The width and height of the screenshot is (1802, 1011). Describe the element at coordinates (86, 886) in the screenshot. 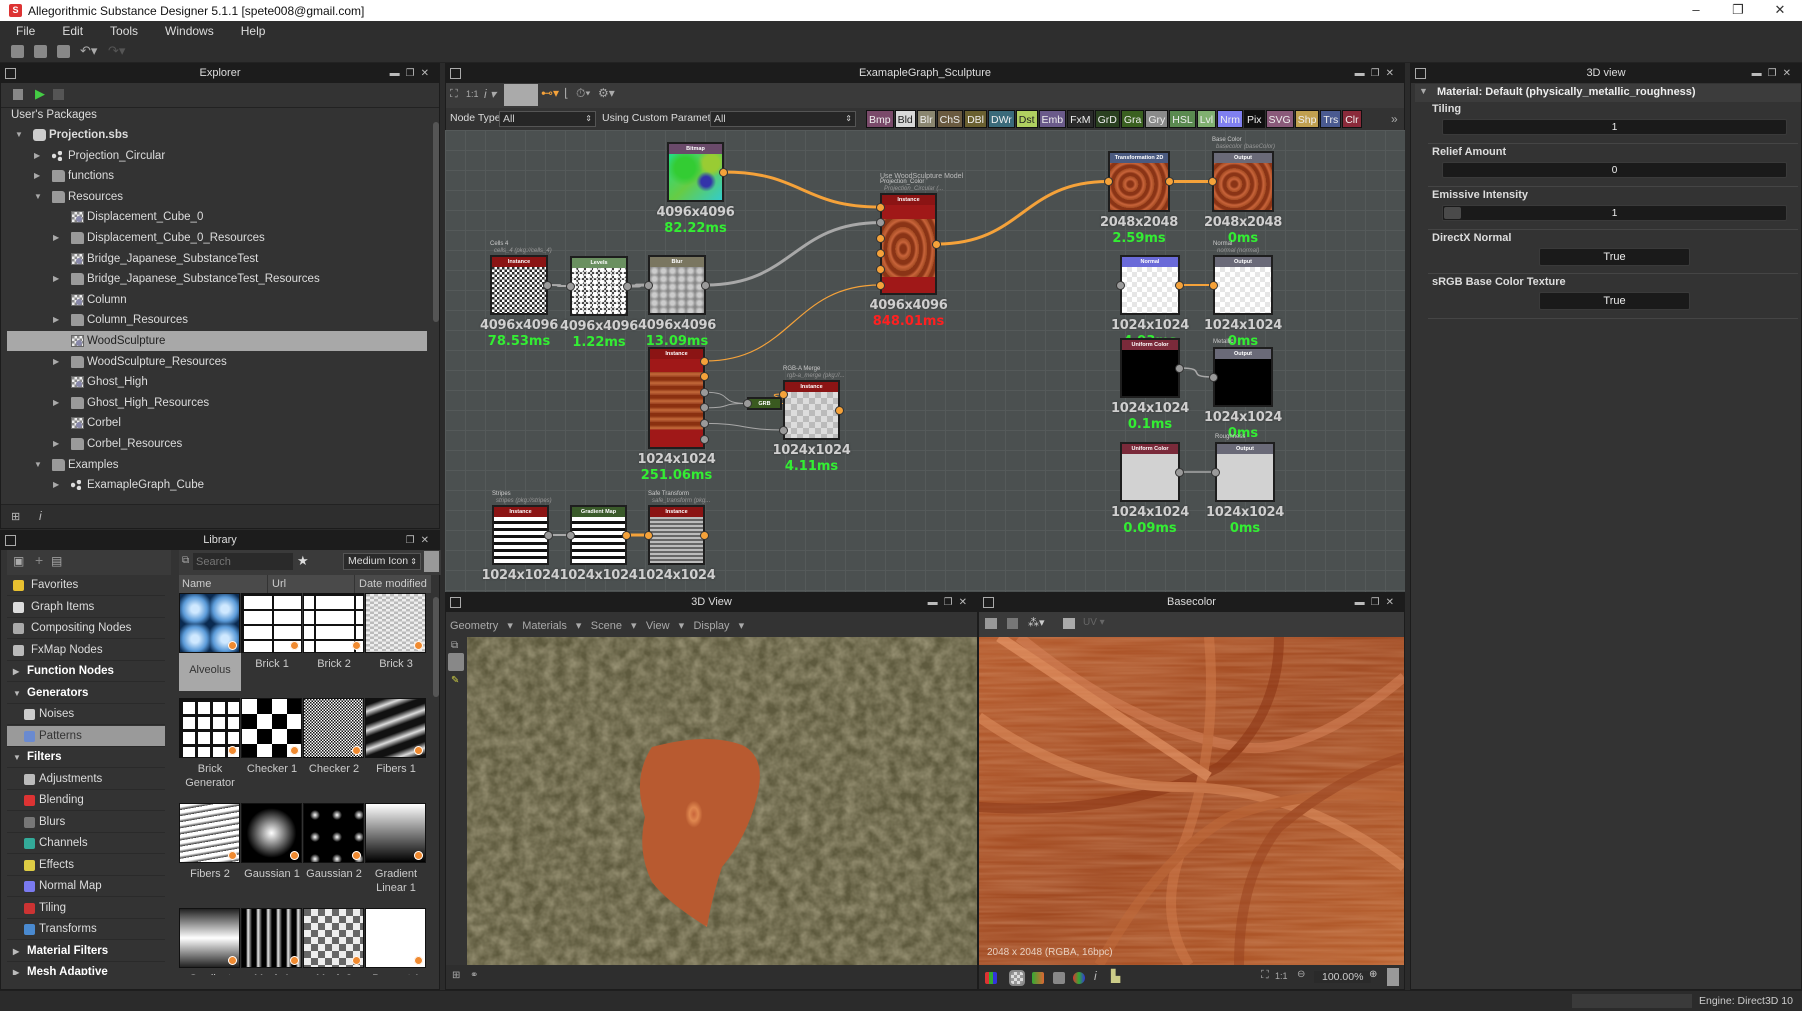

I see `library-category: Normal Map` at that location.